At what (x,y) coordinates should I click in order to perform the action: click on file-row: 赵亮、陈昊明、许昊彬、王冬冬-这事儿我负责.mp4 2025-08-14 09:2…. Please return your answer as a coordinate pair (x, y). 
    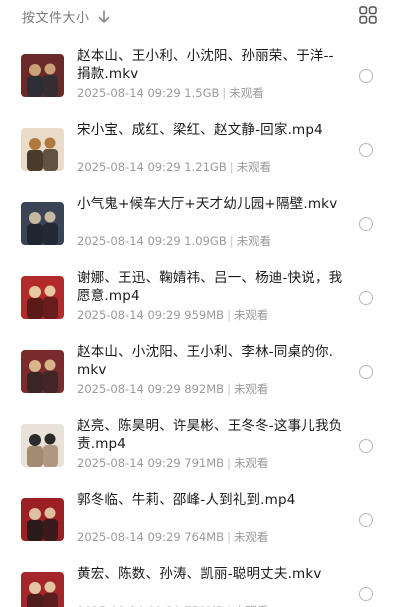
    Looking at the image, I should click on (200, 445).